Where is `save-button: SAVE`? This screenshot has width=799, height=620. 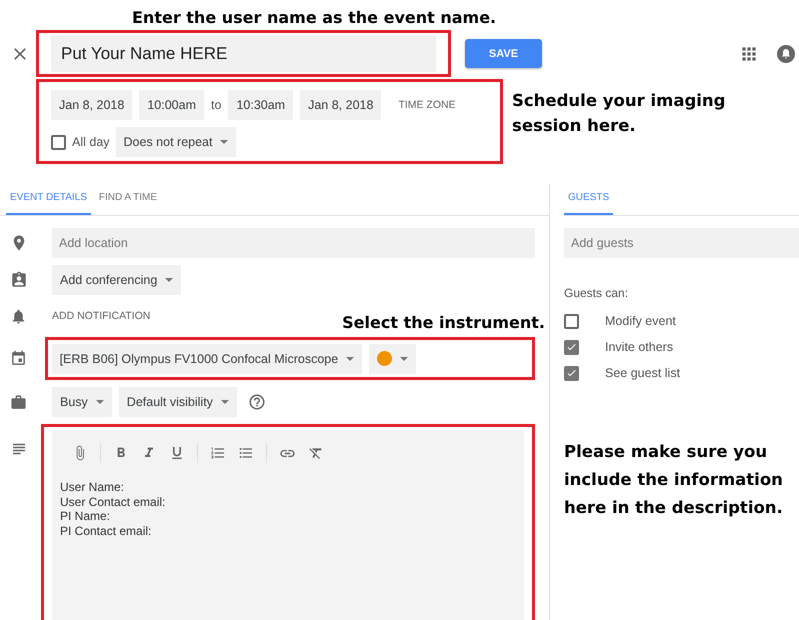
save-button: SAVE is located at coordinates (503, 53).